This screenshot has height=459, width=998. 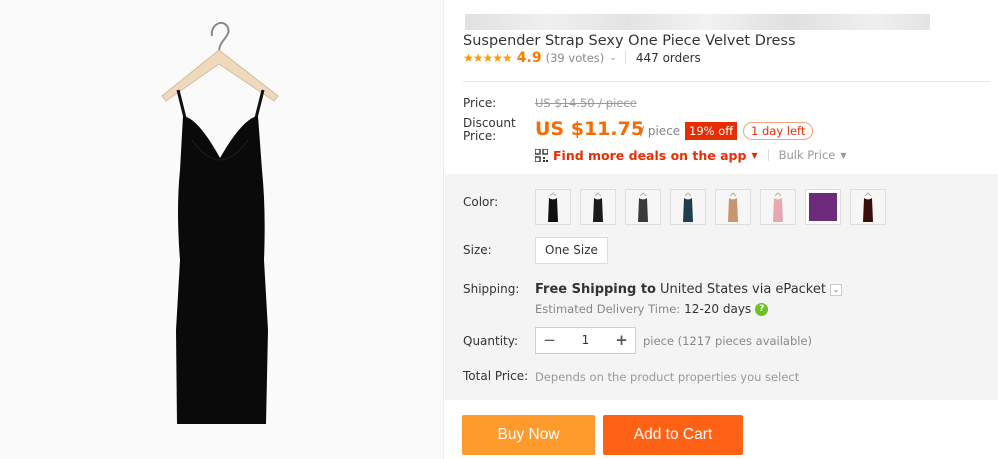 I want to click on color-swatch-purple, so click(x=823, y=207).